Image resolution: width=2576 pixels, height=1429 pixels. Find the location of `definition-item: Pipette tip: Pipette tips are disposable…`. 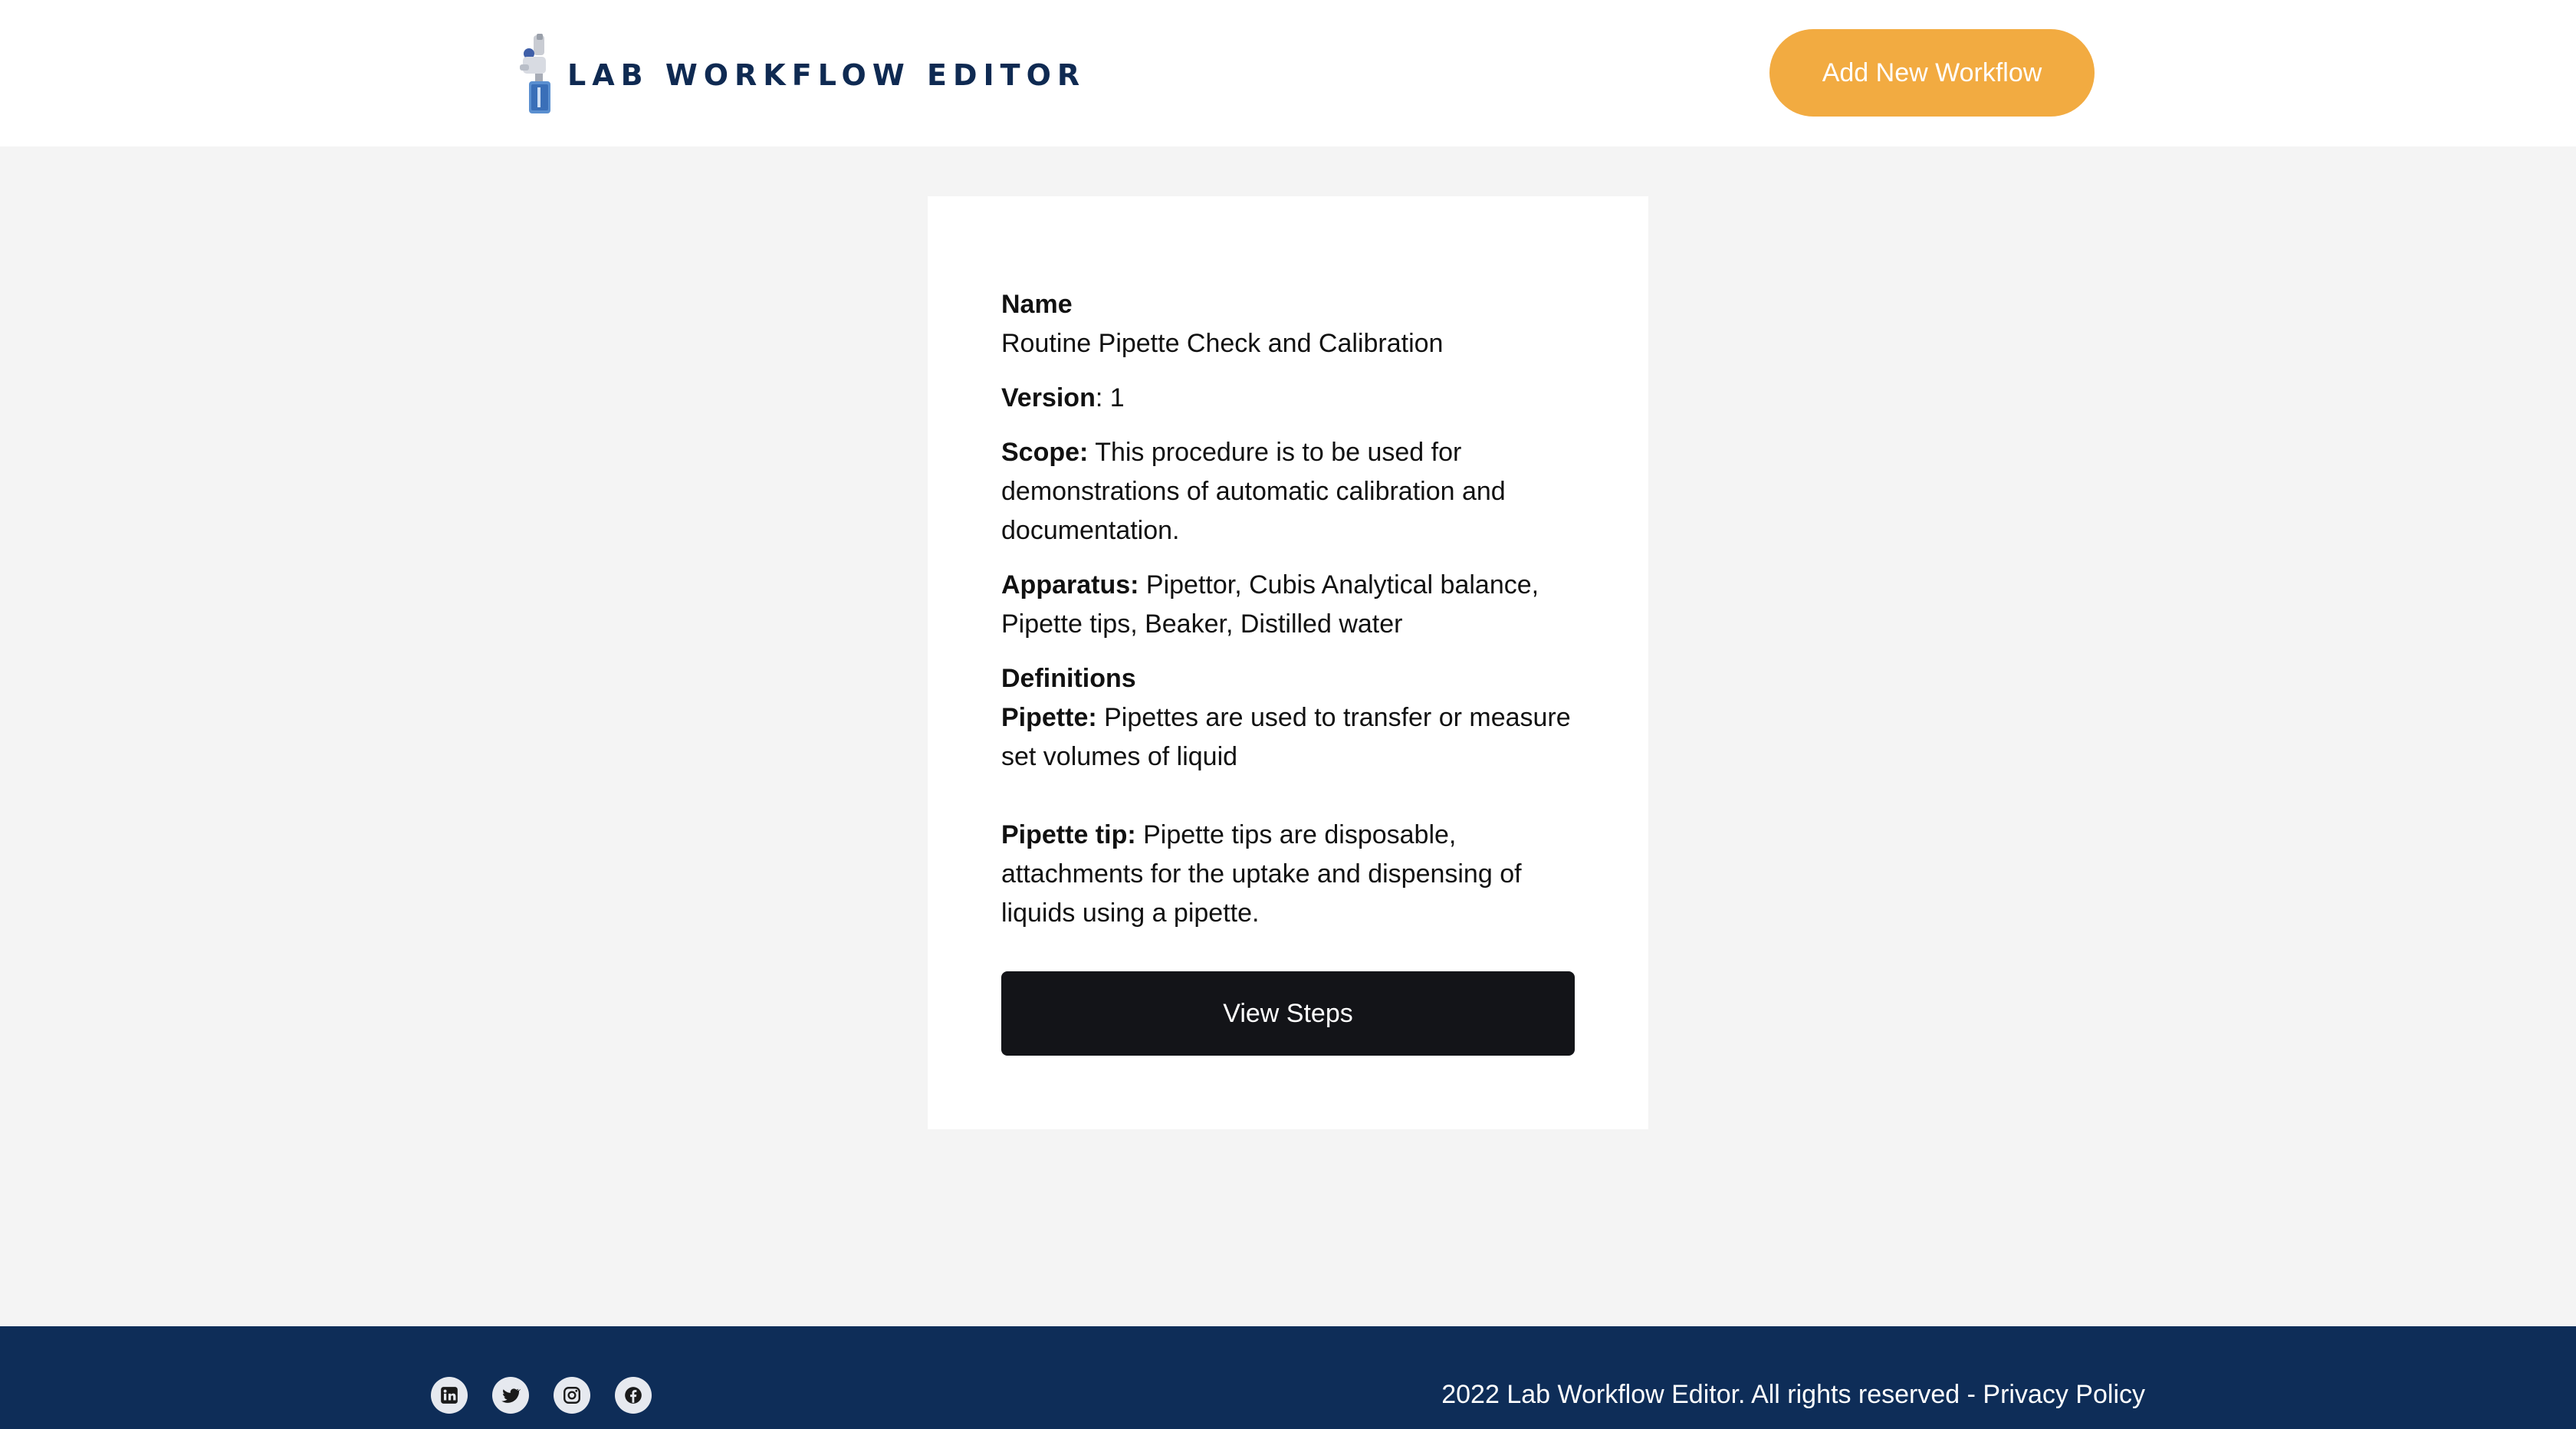

definition-item: Pipette tip: Pipette tips are disposable… is located at coordinates (1288, 874).